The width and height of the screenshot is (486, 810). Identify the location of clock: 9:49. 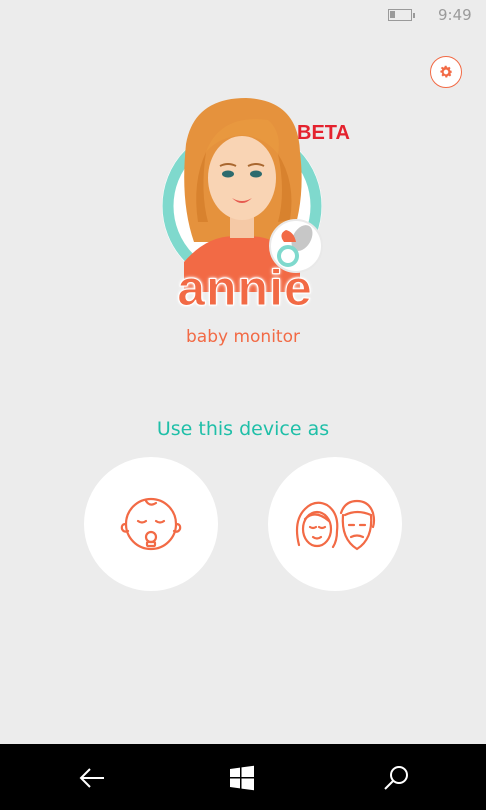
(455, 15).